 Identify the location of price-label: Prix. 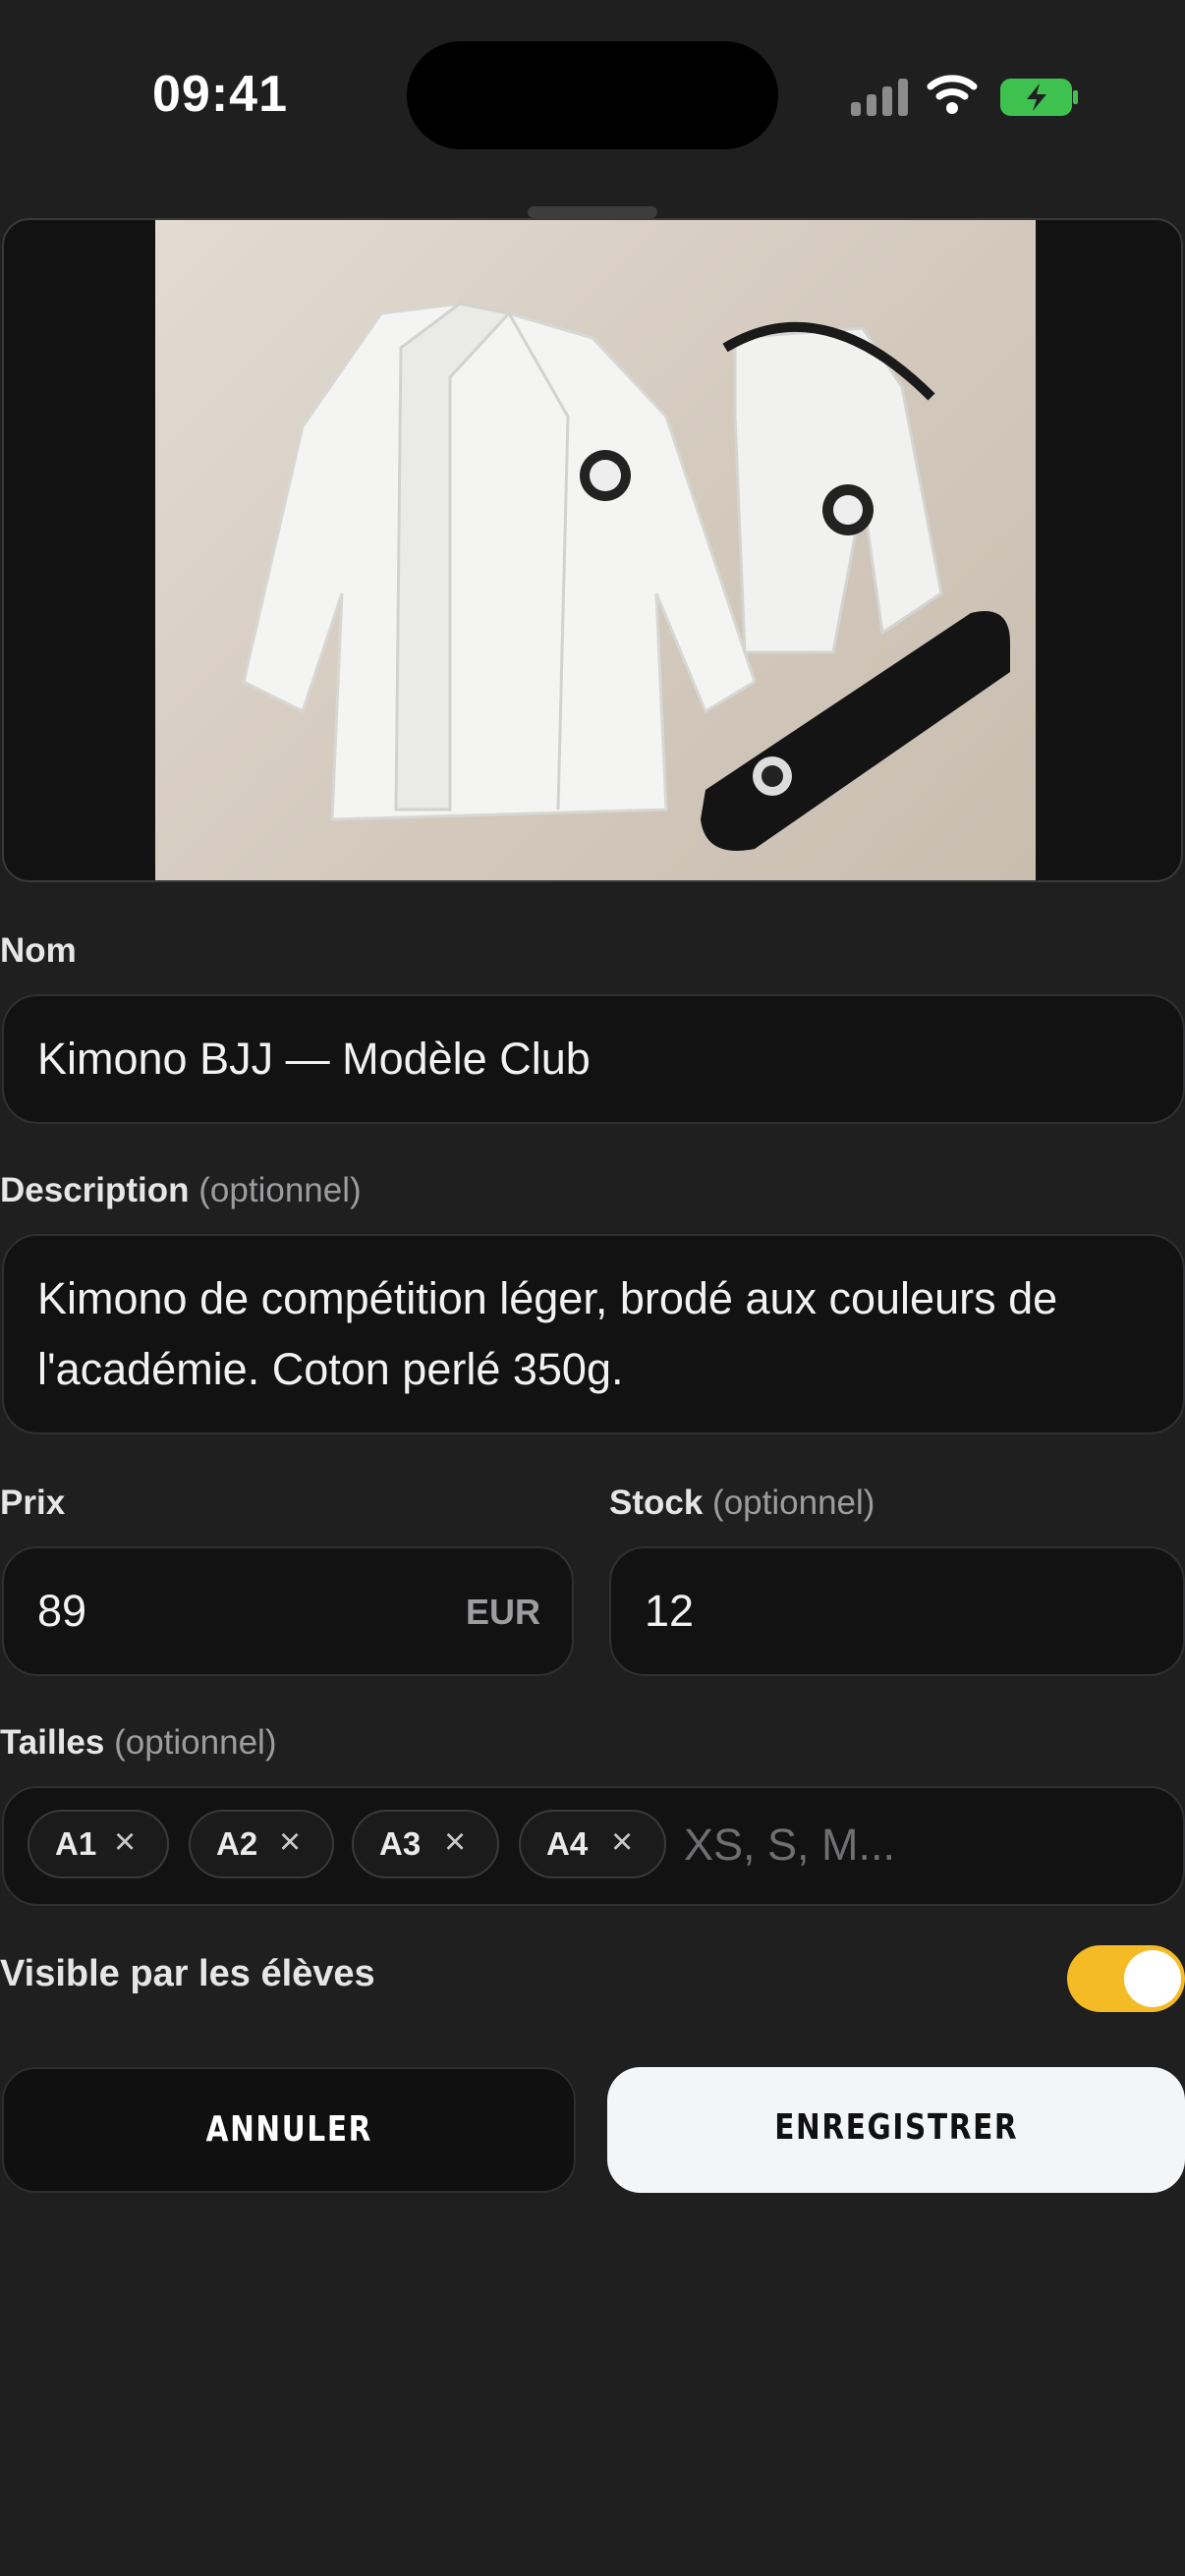
(33, 1503).